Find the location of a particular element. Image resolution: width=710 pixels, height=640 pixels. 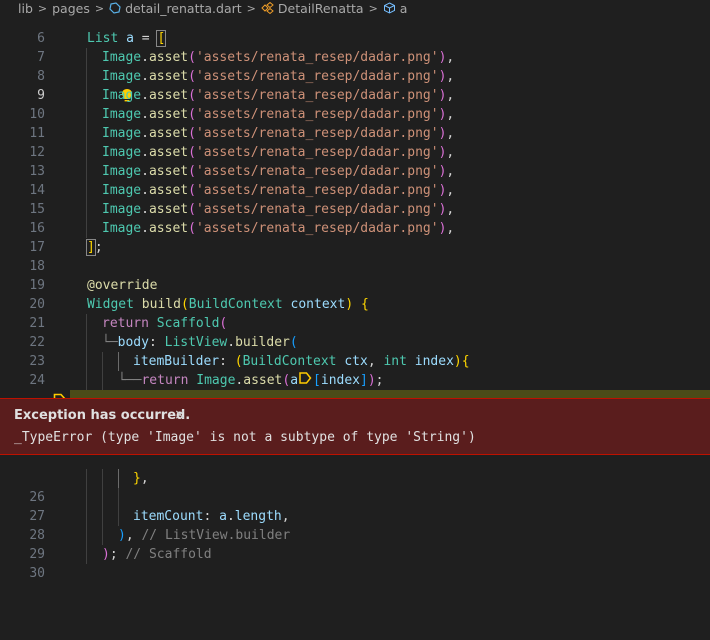

code-line: 28 itemCount: a.length, is located at coordinates (355, 525).